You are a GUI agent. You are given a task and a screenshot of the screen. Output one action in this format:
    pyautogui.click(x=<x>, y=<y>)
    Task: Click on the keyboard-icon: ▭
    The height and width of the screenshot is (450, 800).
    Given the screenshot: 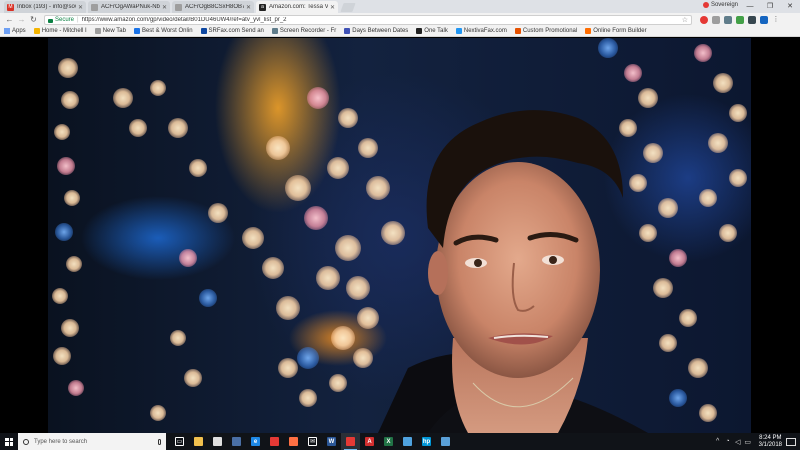 What is the action you would take?
    pyautogui.click(x=748, y=442)
    